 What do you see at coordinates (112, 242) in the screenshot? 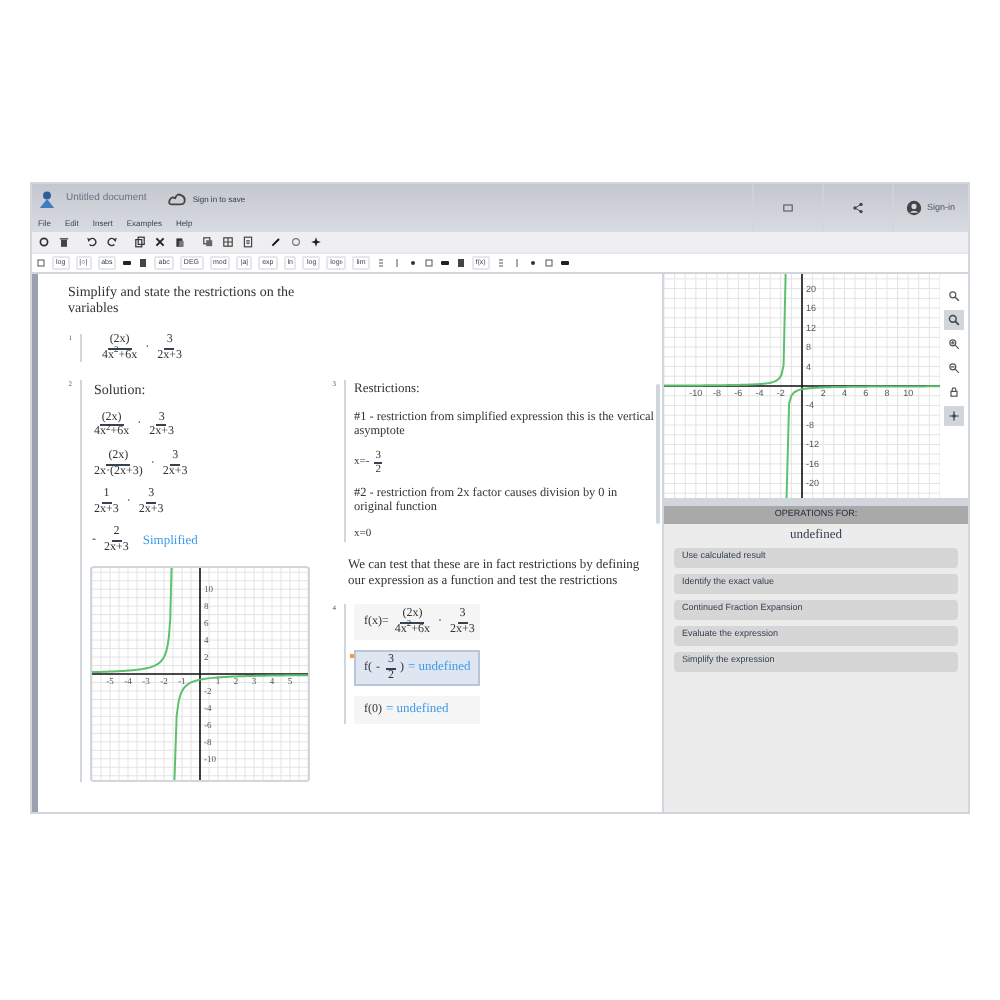
I see `redo-icon` at bounding box center [112, 242].